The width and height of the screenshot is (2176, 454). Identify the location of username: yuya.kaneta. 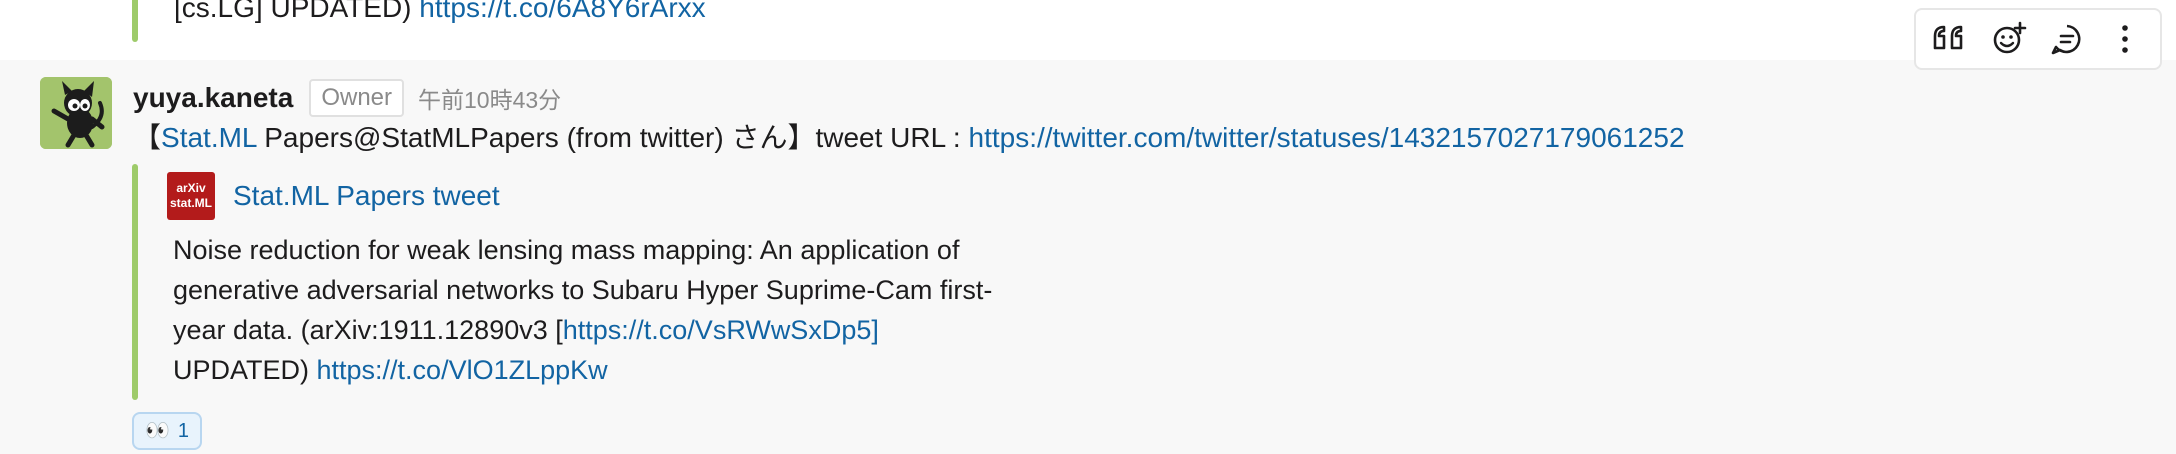
(213, 98).